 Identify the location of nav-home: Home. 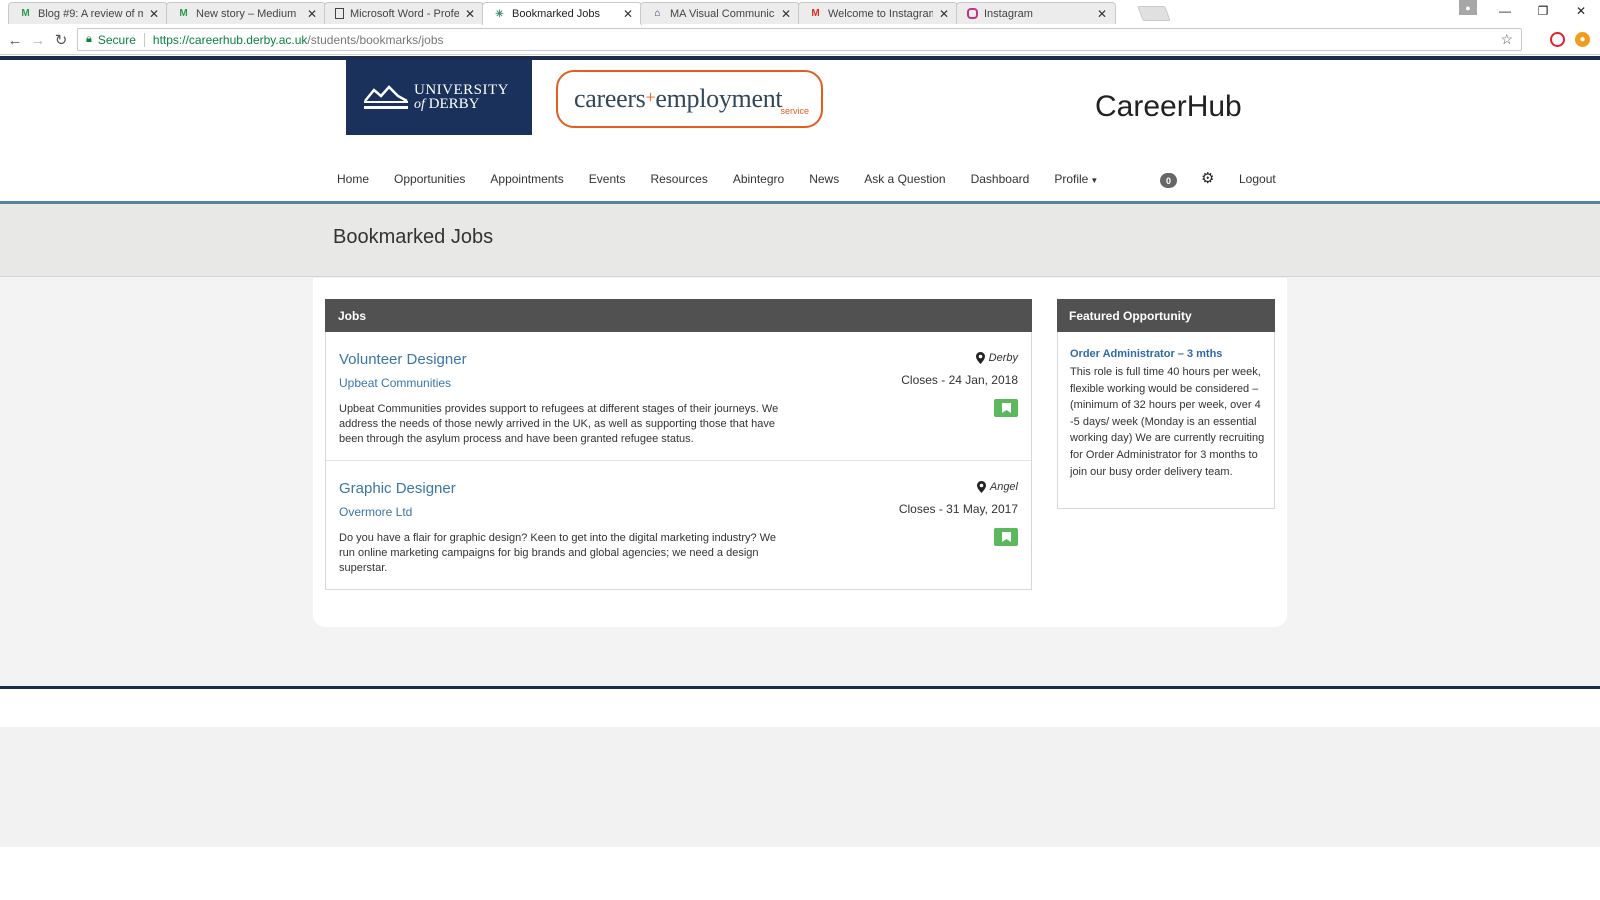
(353, 179).